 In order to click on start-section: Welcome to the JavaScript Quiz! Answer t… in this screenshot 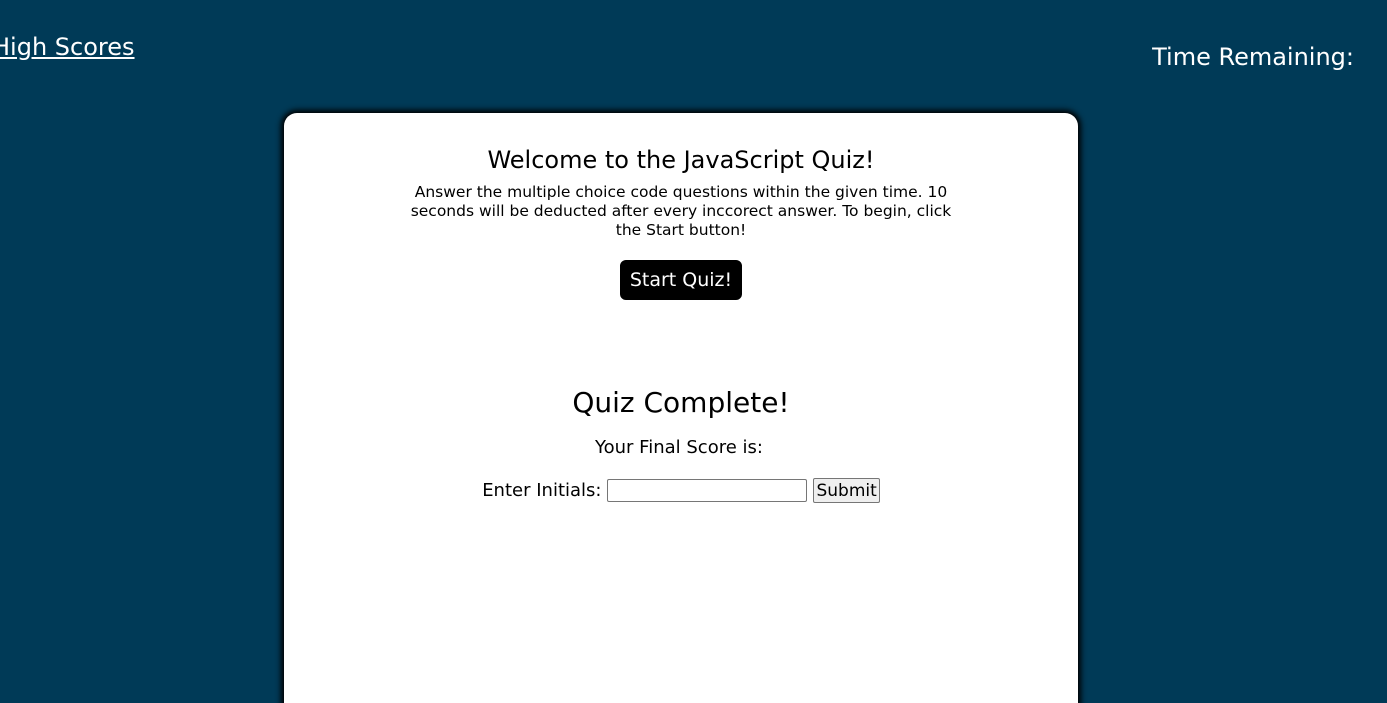, I will do `click(681, 221)`.